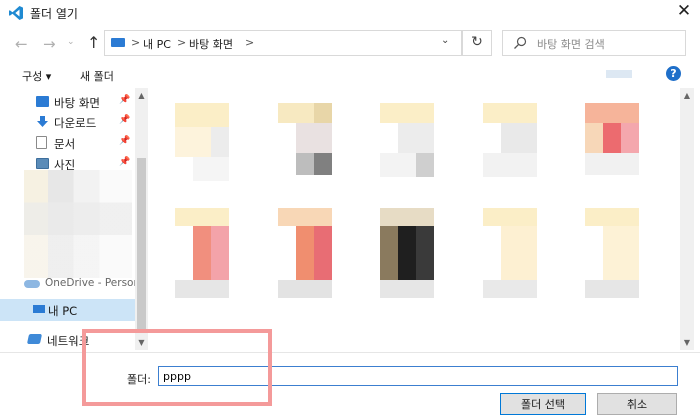  Describe the element at coordinates (93, 42) in the screenshot. I see `up-button: ↑` at that location.